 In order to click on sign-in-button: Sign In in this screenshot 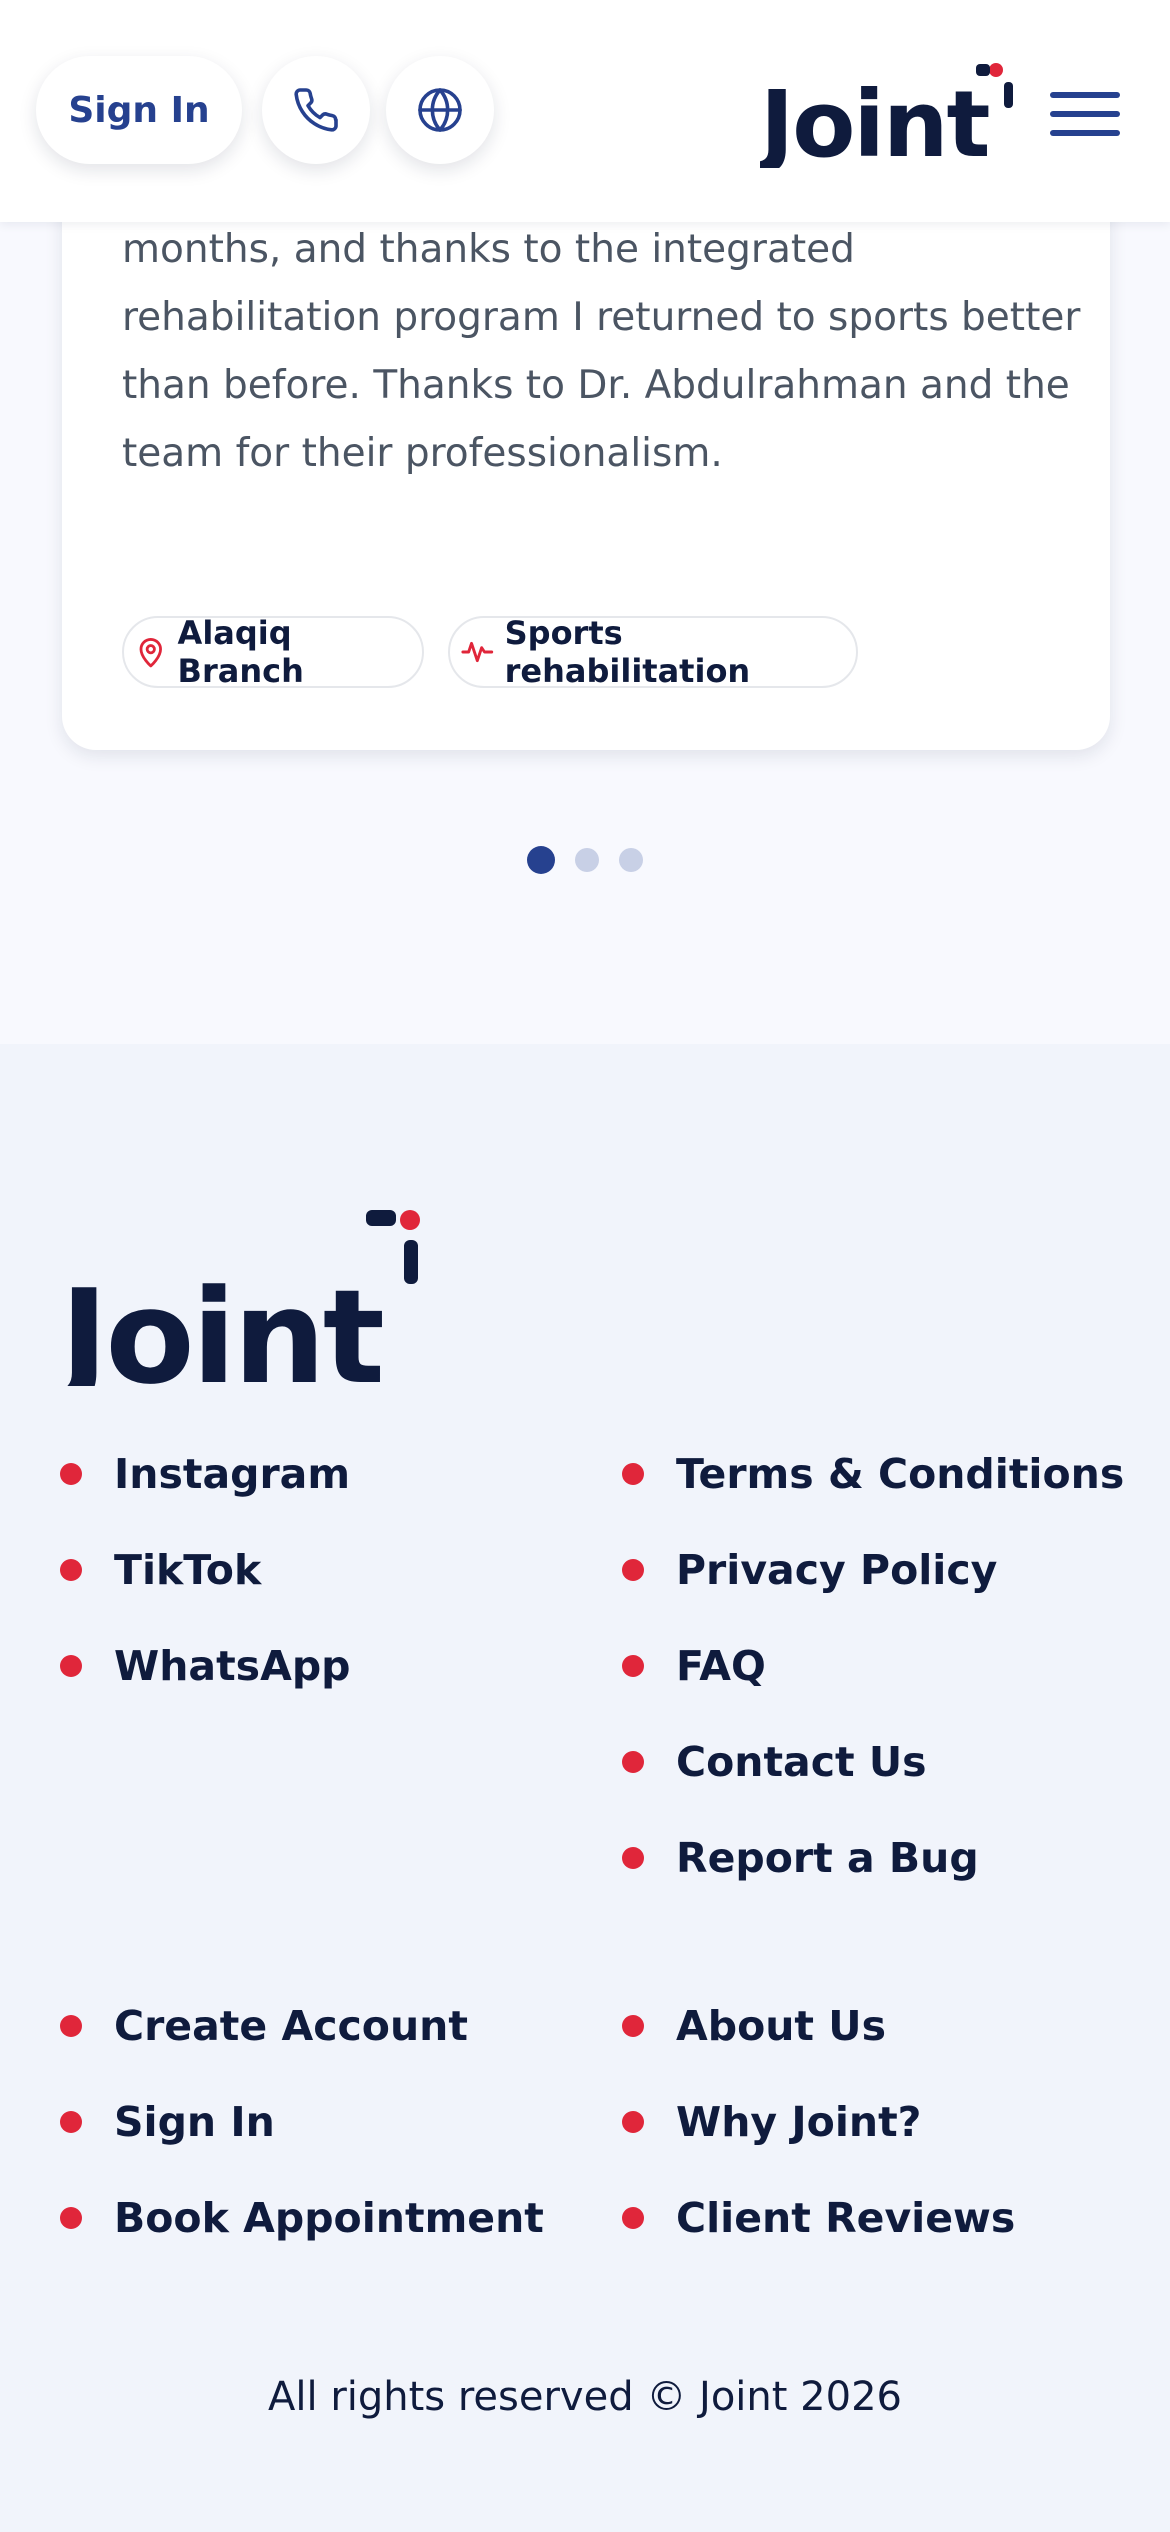, I will do `click(139, 110)`.